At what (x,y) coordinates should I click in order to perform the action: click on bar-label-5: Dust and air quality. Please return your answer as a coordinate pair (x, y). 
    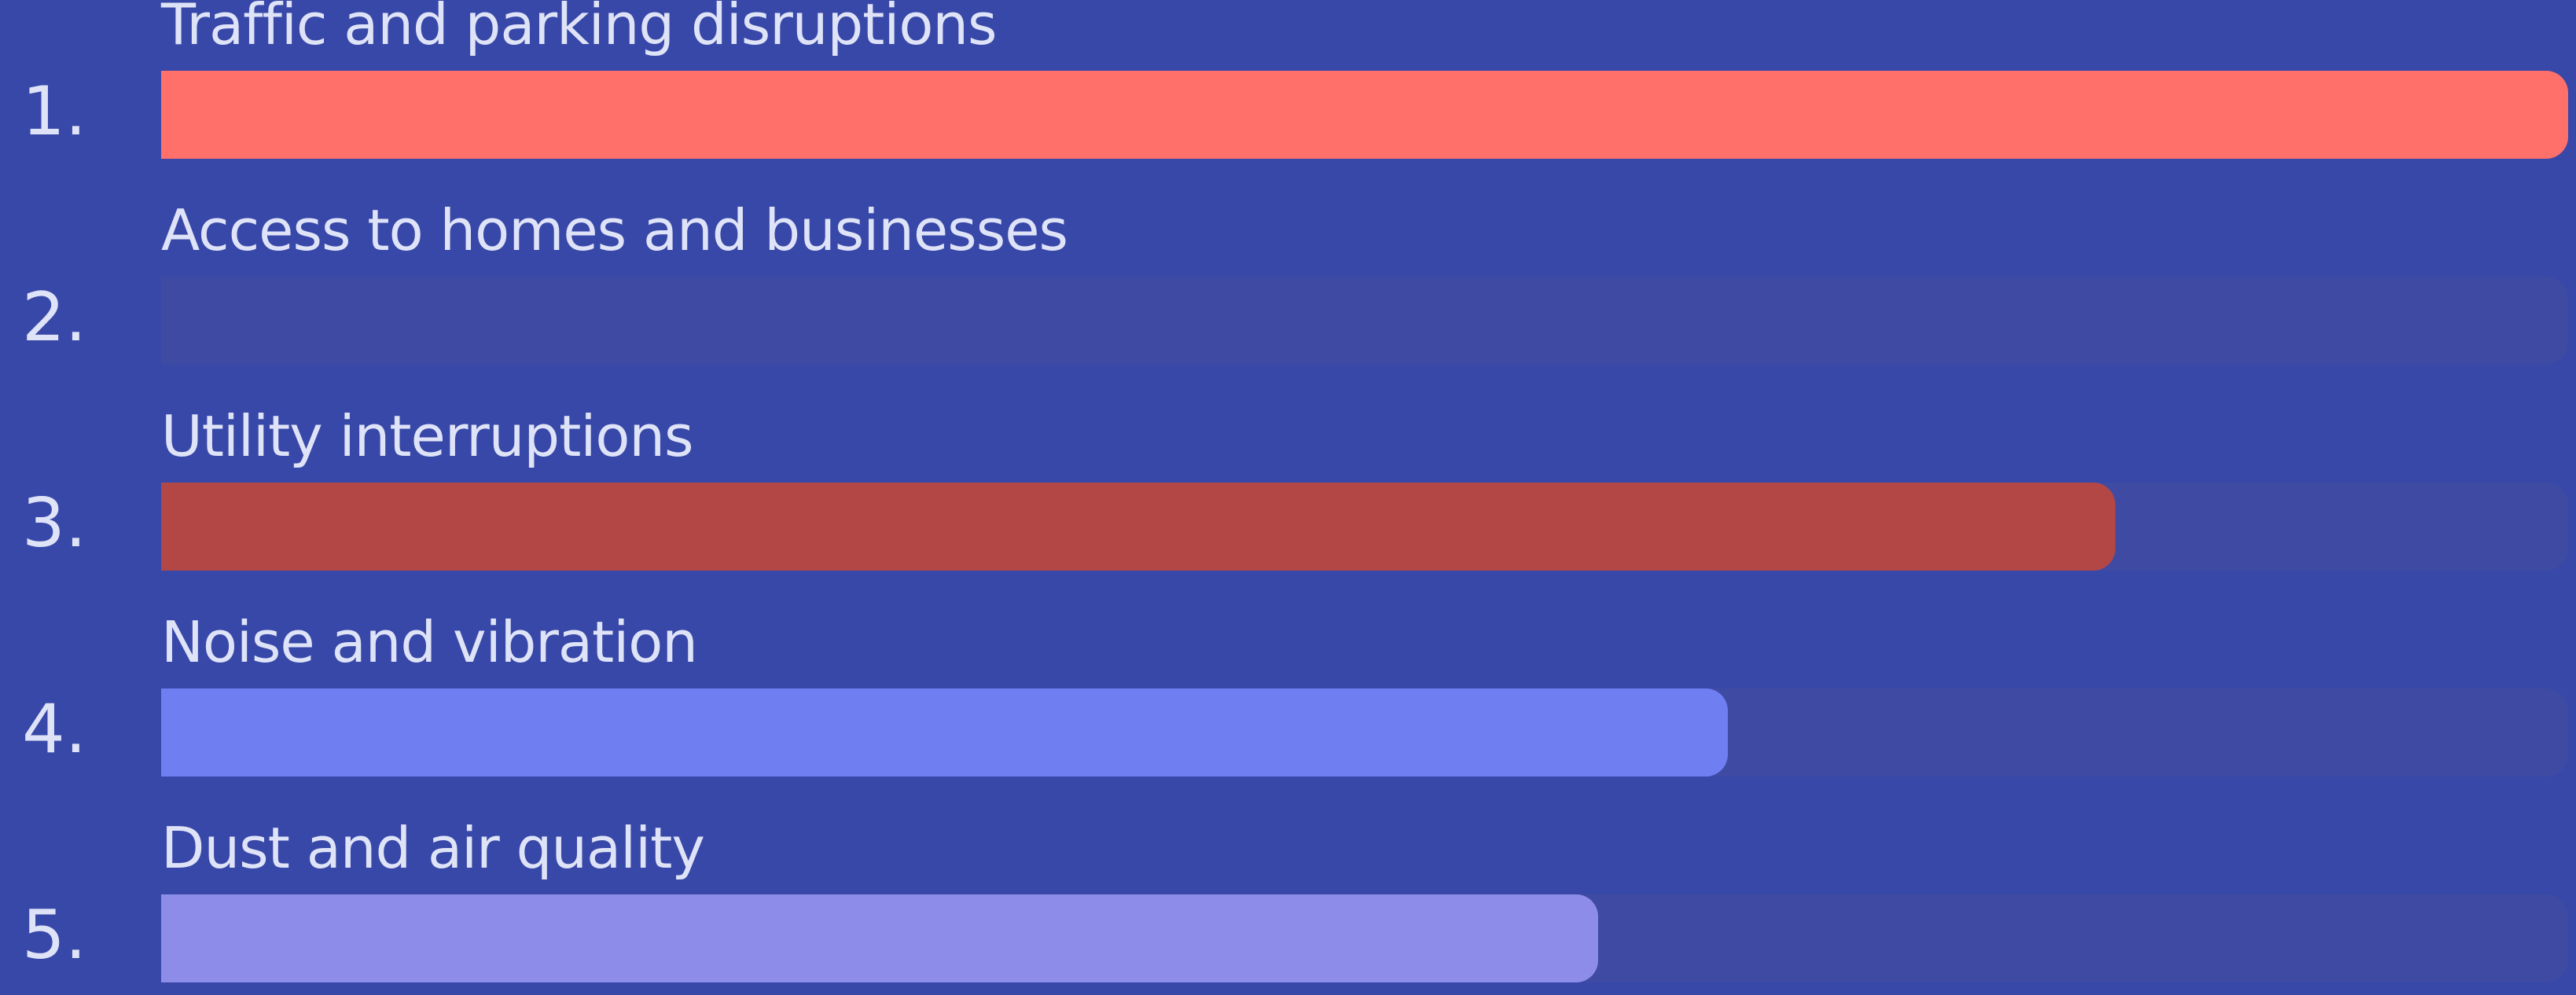
    Looking at the image, I should click on (433, 848).